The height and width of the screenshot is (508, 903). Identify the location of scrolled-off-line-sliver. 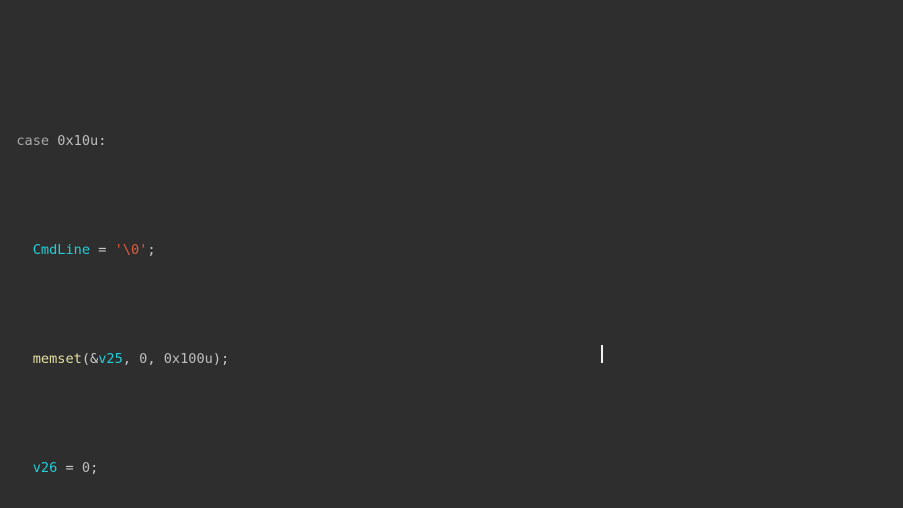
(451, 1).